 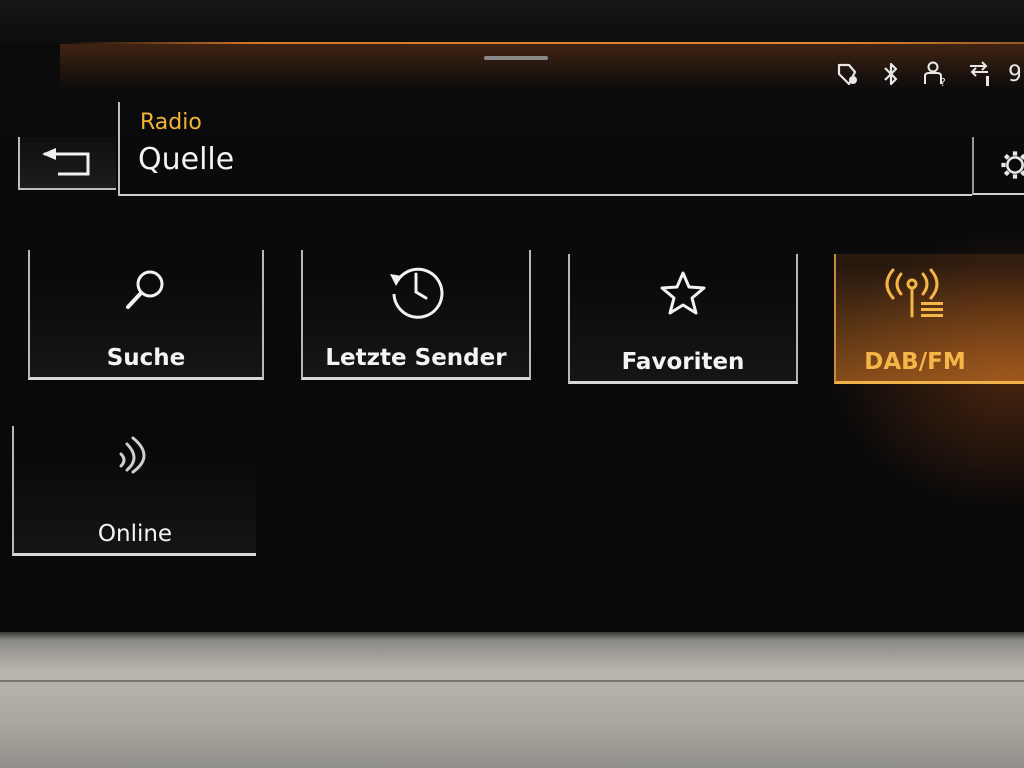 What do you see at coordinates (512, 681) in the screenshot?
I see `bezel-divider` at bounding box center [512, 681].